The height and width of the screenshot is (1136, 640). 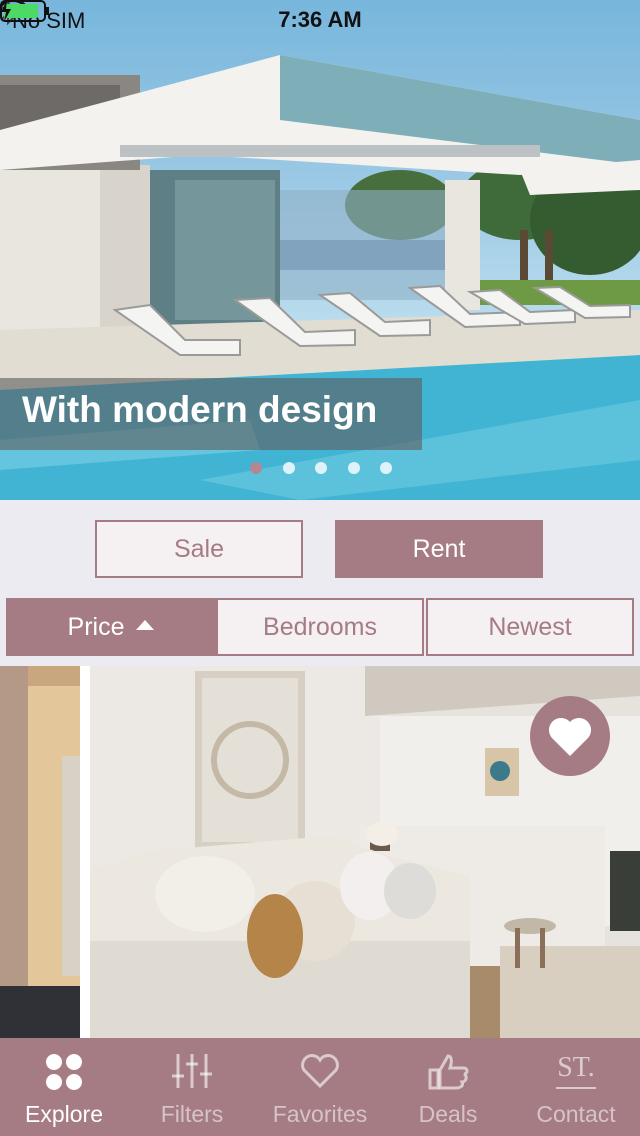 What do you see at coordinates (192, 1114) in the screenshot?
I see `tab-filters-label: Filters` at bounding box center [192, 1114].